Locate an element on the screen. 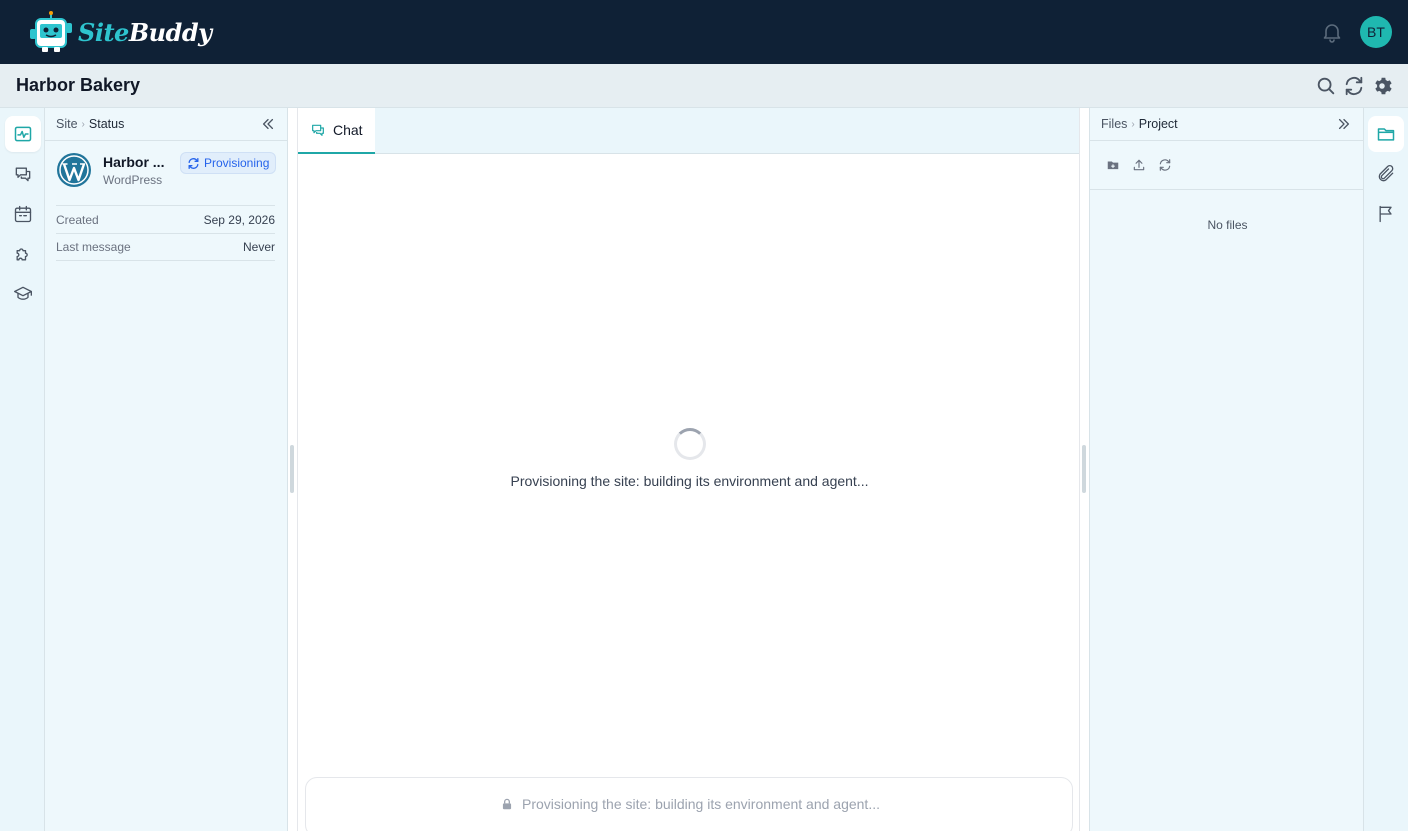 Image resolution: width=1408 pixels, height=831 pixels. activity-icon is located at coordinates (23, 134).